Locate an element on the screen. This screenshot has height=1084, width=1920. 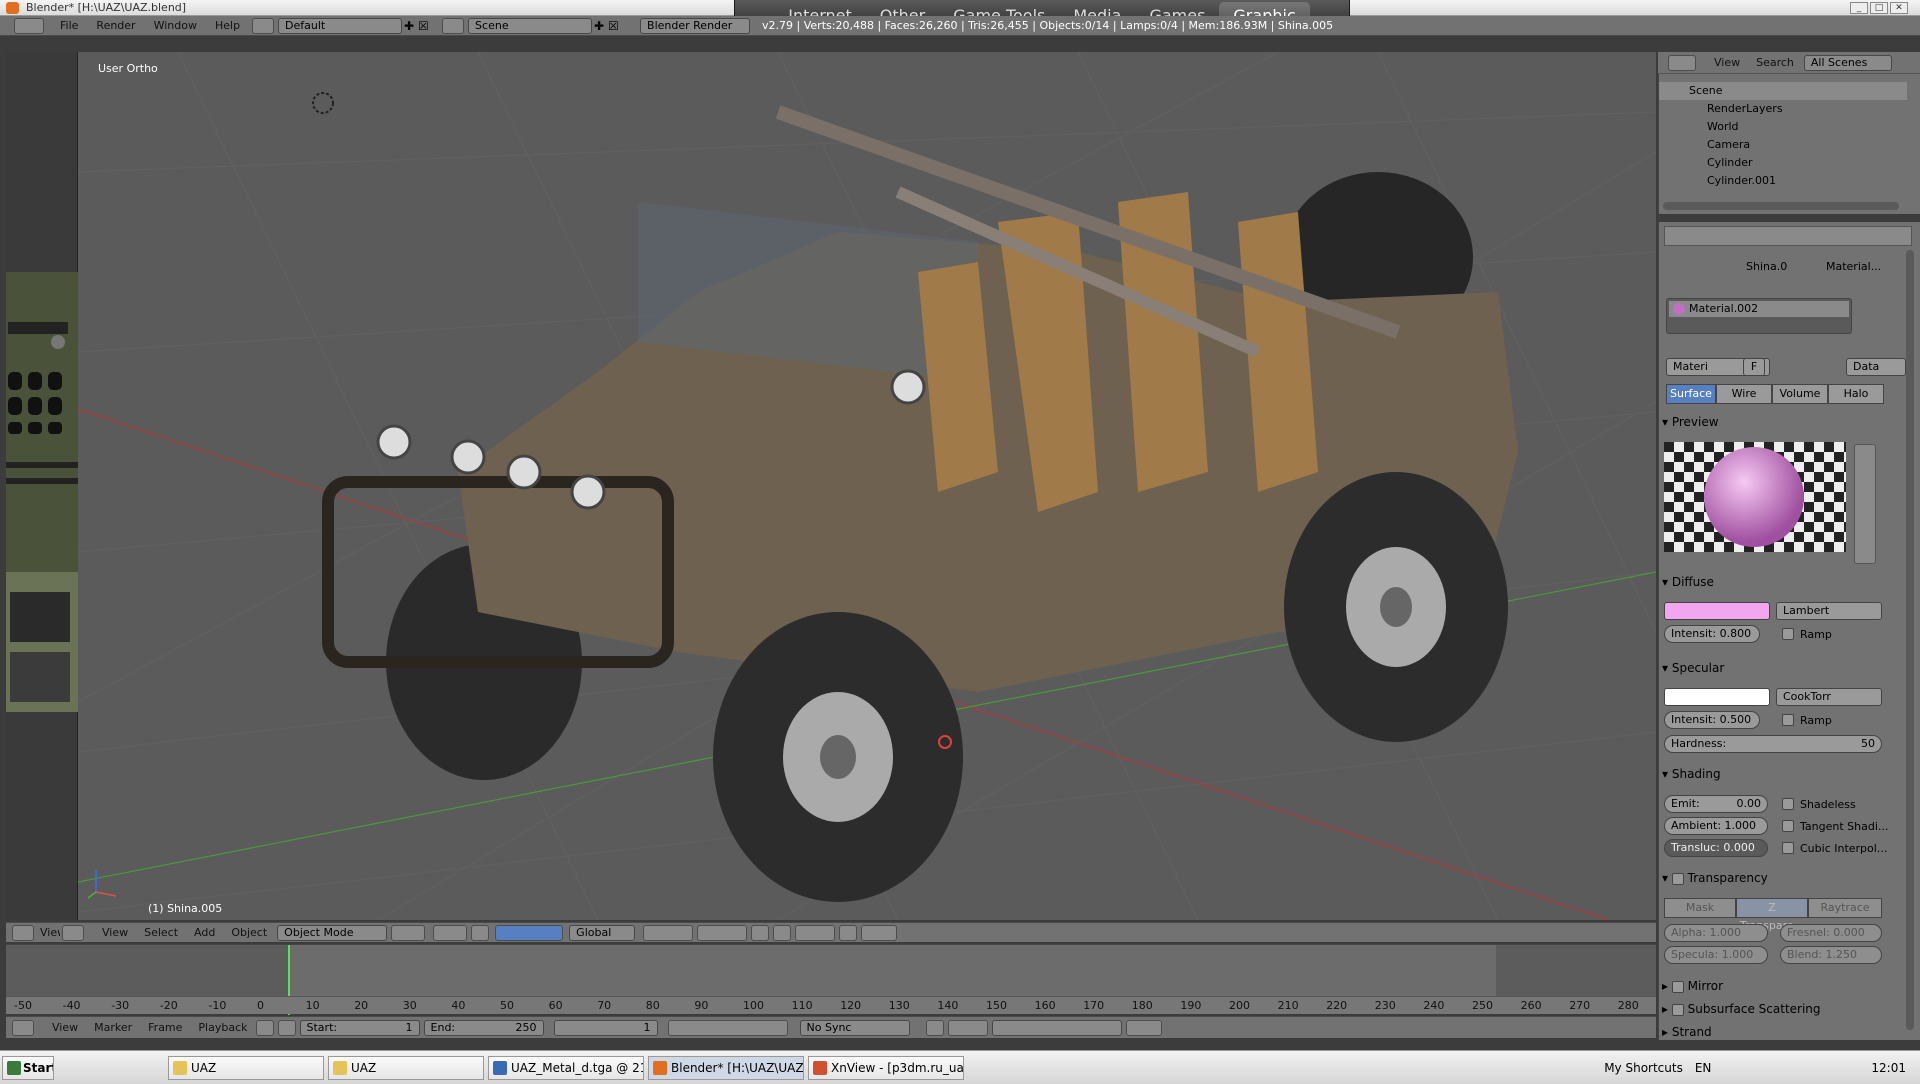
viewport-shading-icon is located at coordinates (408, 932).